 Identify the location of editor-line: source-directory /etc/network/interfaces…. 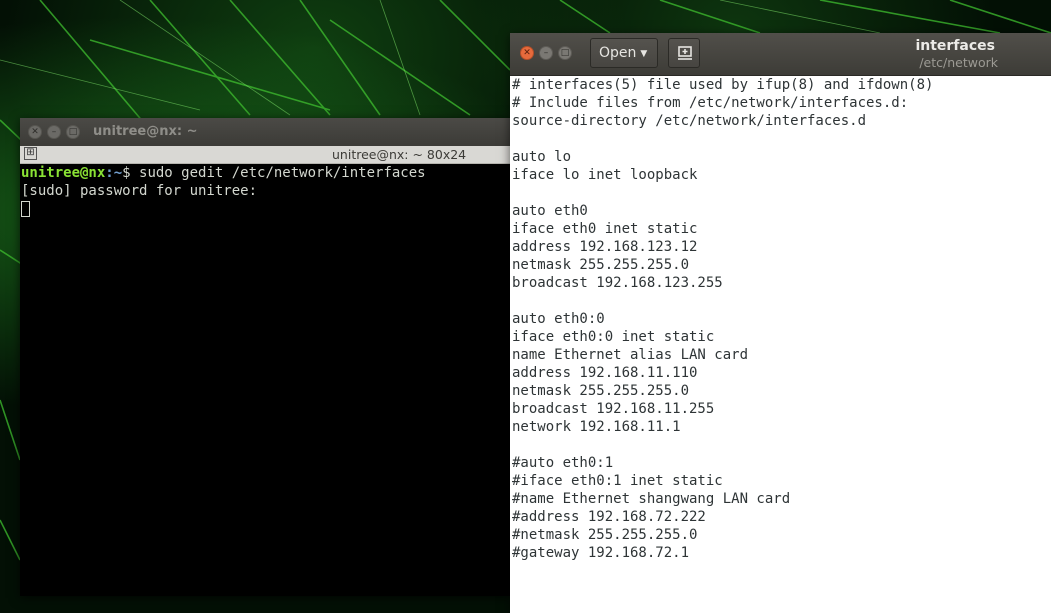
(781, 121).